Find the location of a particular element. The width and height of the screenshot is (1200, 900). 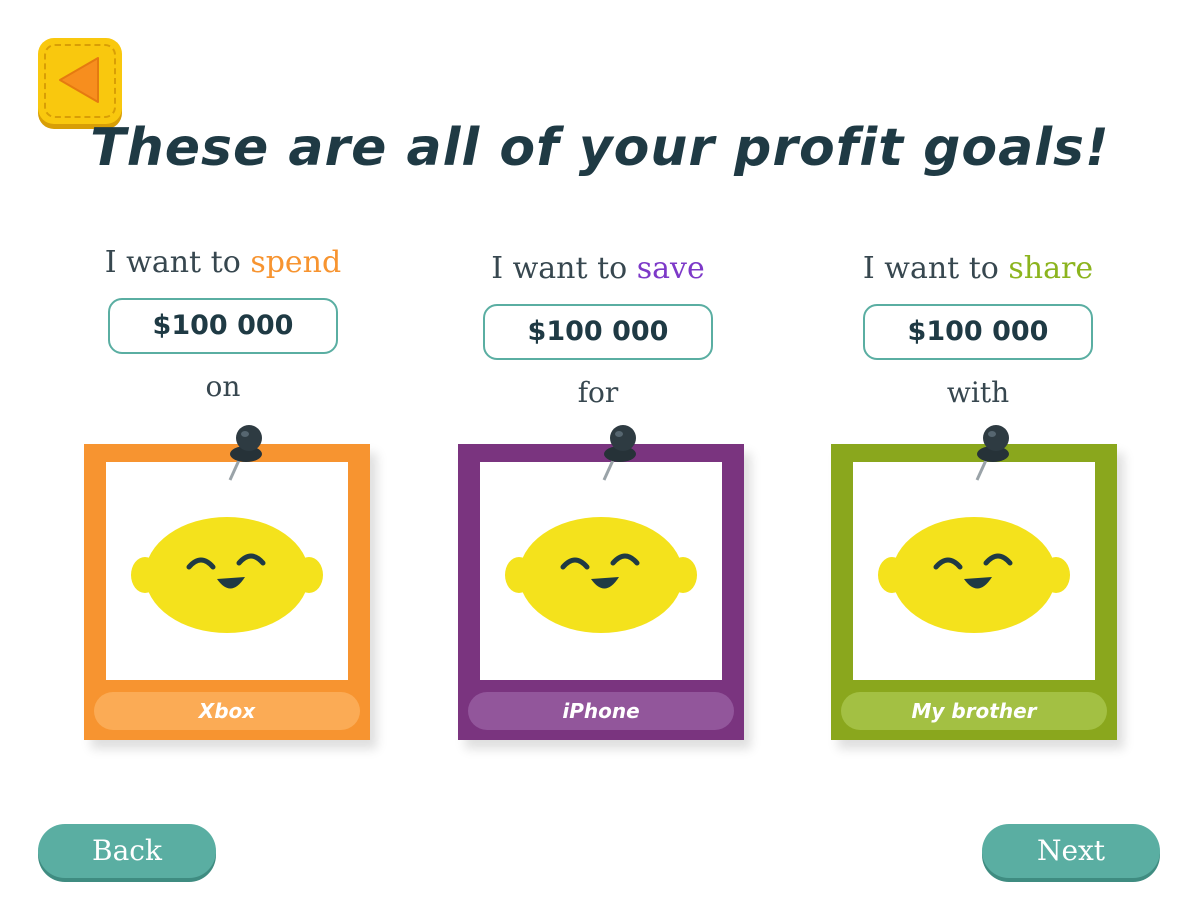

spend-item-card: Xbox is located at coordinates (227, 582).